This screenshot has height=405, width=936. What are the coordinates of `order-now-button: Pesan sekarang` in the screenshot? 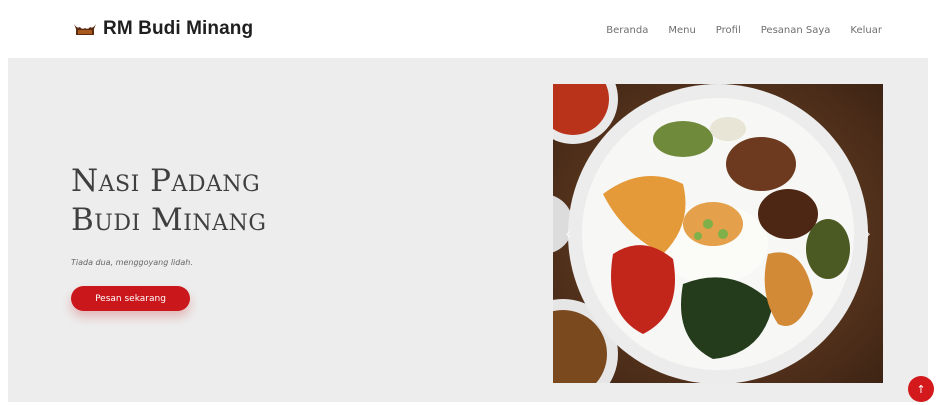 It's located at (130, 298).